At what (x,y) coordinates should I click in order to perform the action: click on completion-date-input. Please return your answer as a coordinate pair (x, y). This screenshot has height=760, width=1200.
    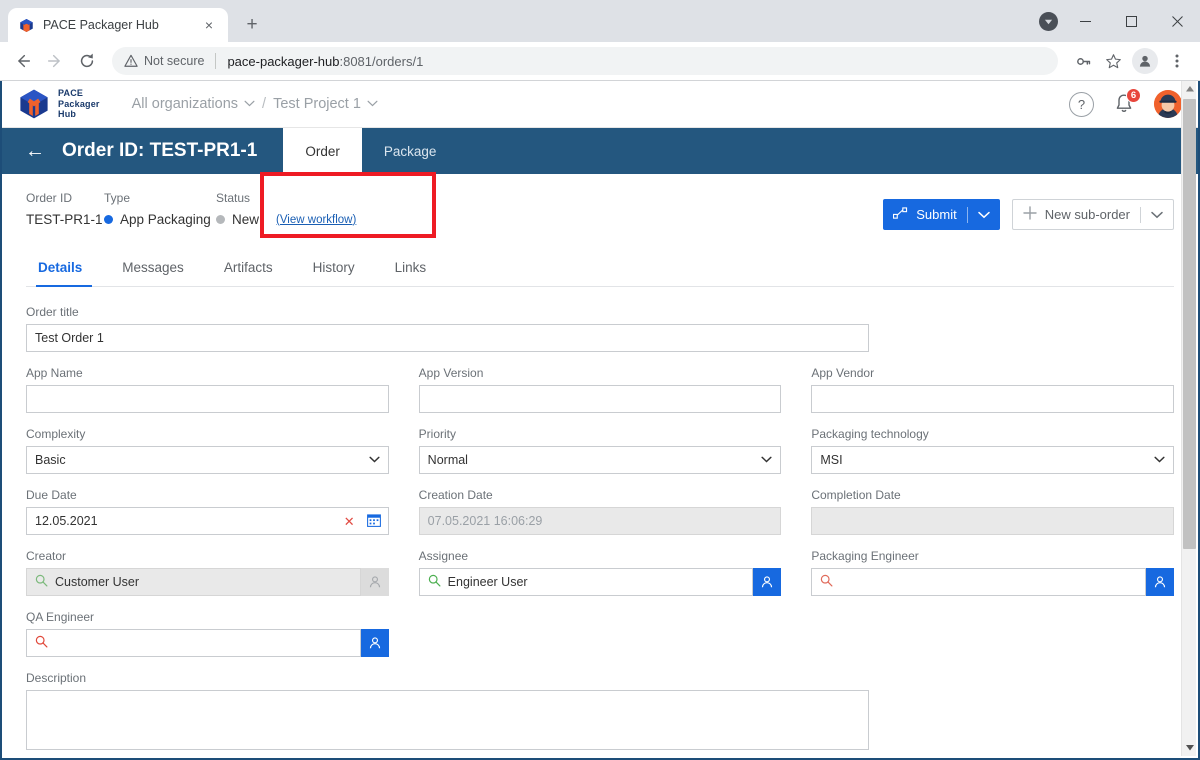
    Looking at the image, I should click on (993, 521).